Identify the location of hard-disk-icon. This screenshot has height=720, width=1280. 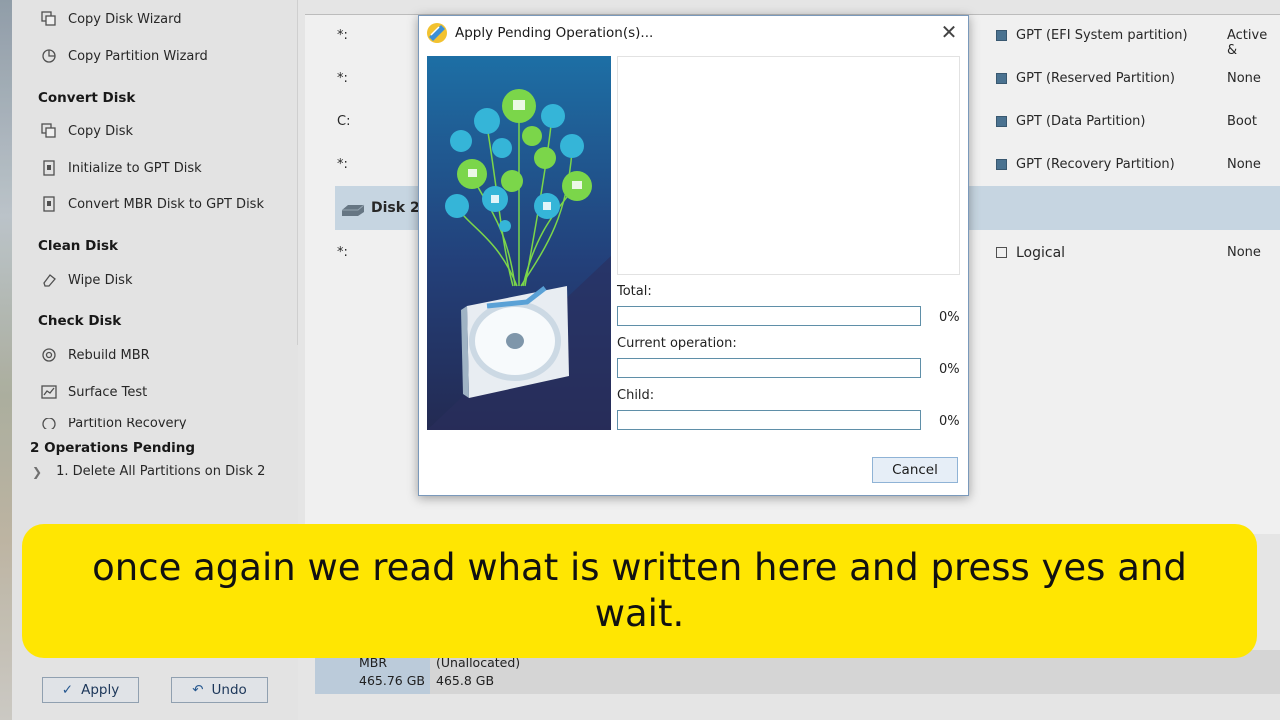
(353, 212).